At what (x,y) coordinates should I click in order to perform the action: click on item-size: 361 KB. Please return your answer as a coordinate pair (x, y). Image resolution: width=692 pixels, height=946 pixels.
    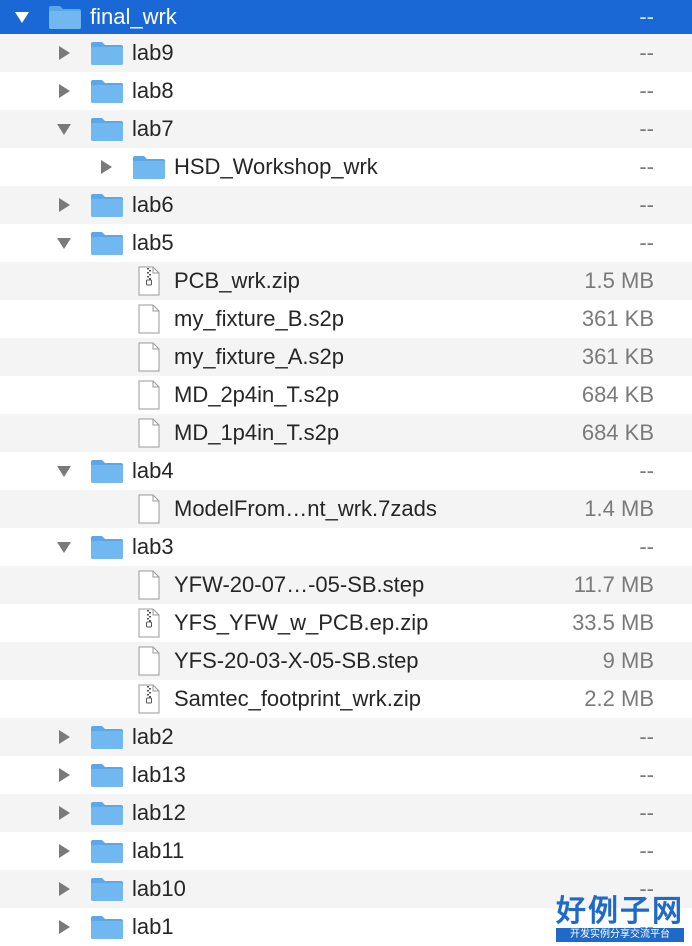
    Looking at the image, I should click on (617, 318).